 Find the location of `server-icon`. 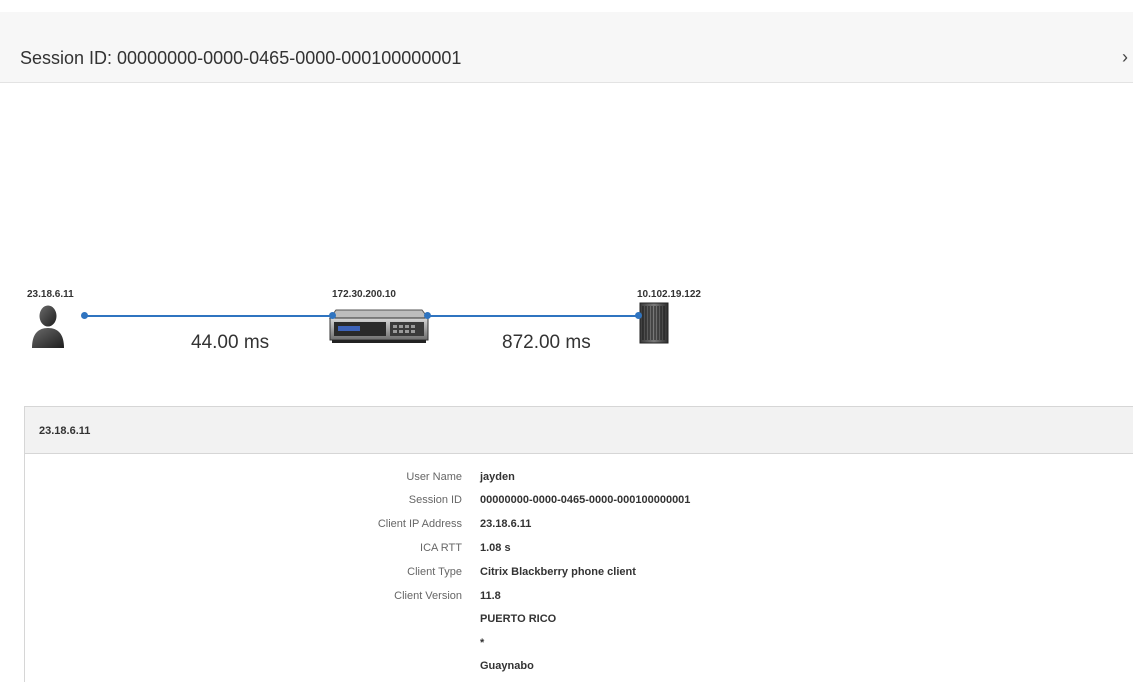

server-icon is located at coordinates (654, 323).